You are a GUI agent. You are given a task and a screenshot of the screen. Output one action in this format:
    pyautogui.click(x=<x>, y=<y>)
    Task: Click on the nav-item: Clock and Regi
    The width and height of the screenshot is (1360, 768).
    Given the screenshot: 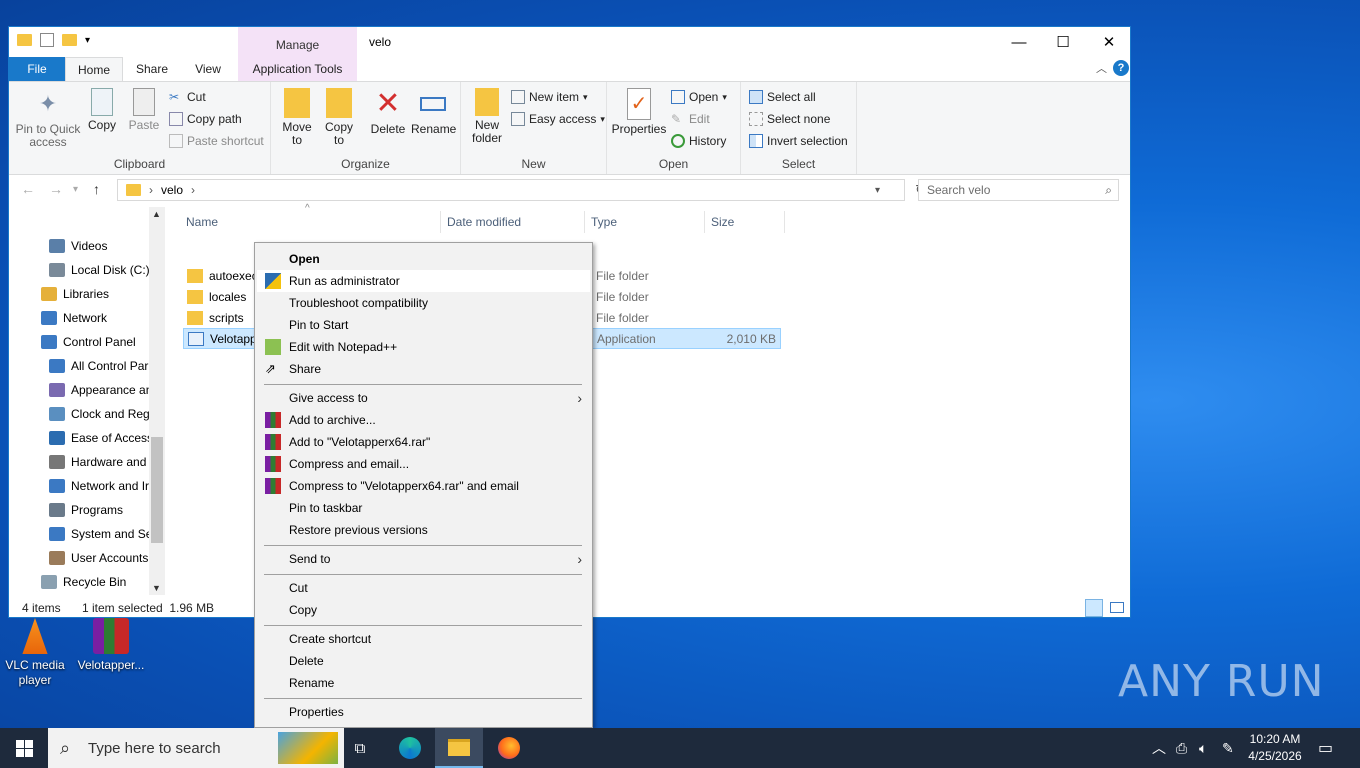 What is the action you would take?
    pyautogui.click(x=80, y=414)
    